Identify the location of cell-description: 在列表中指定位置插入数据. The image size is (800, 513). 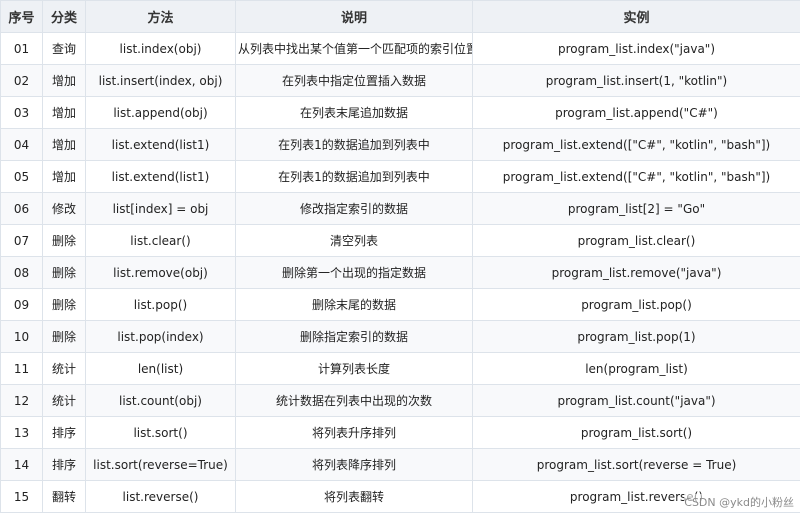
(354, 80).